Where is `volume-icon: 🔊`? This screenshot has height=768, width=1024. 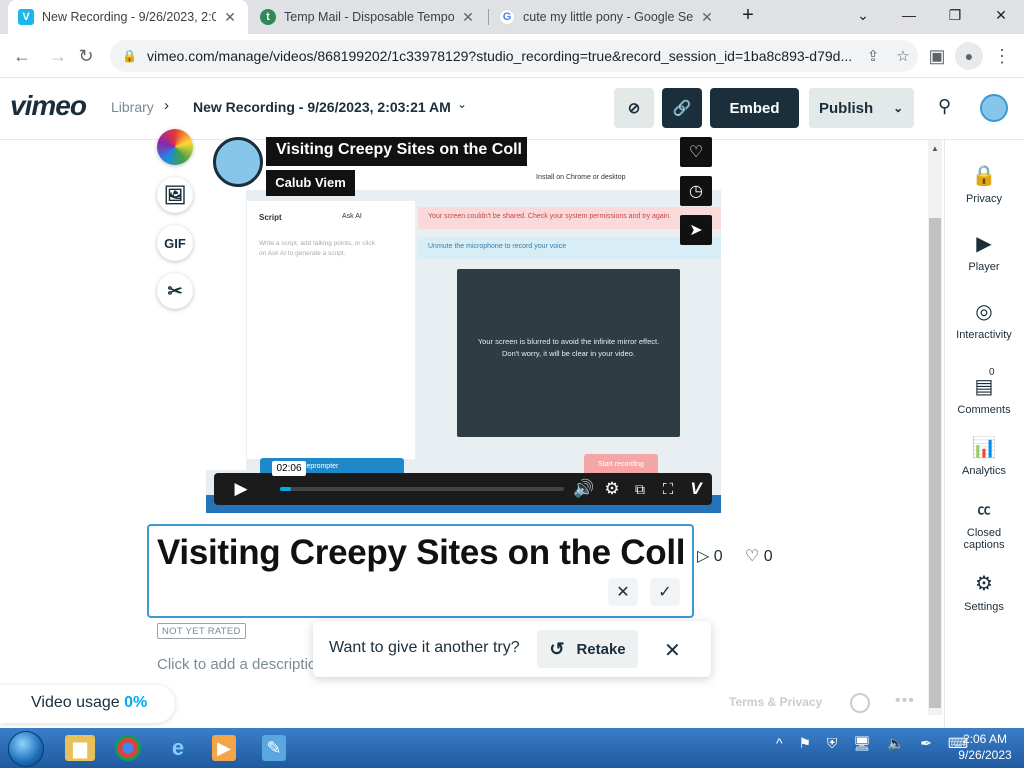 volume-icon: 🔊 is located at coordinates (584, 489).